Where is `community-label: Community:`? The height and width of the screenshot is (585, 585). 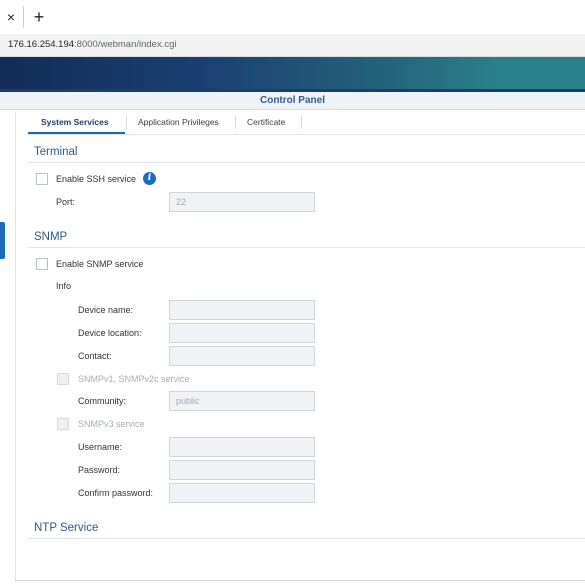
community-label: Community: is located at coordinates (102, 401).